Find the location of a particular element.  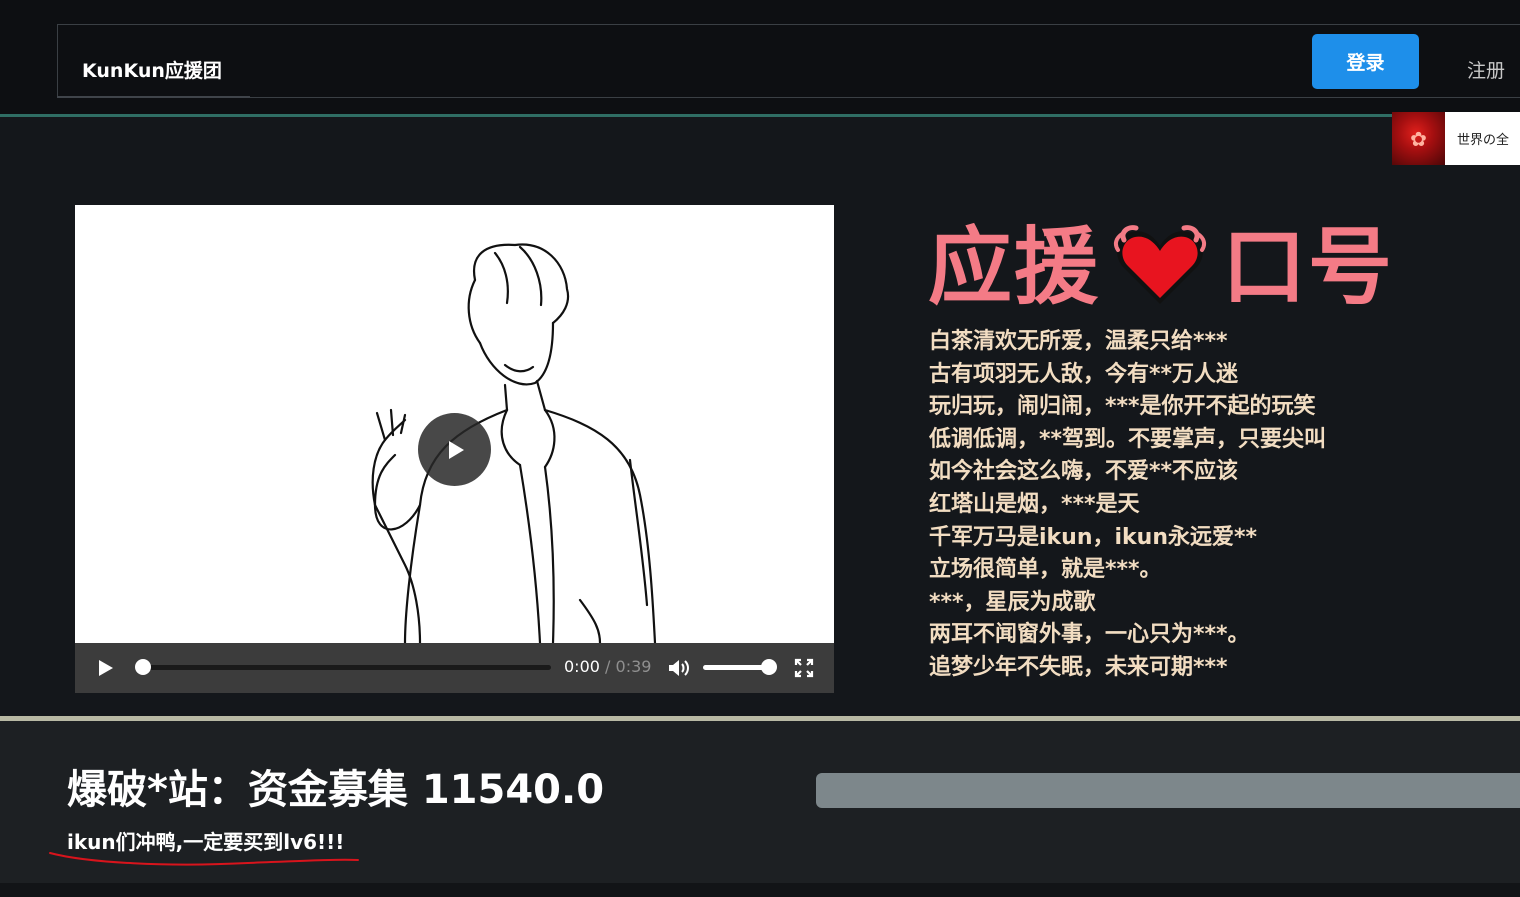

slogan-line: 古有项羽无人敌，今有**万人迷 is located at coordinates (1084, 374).